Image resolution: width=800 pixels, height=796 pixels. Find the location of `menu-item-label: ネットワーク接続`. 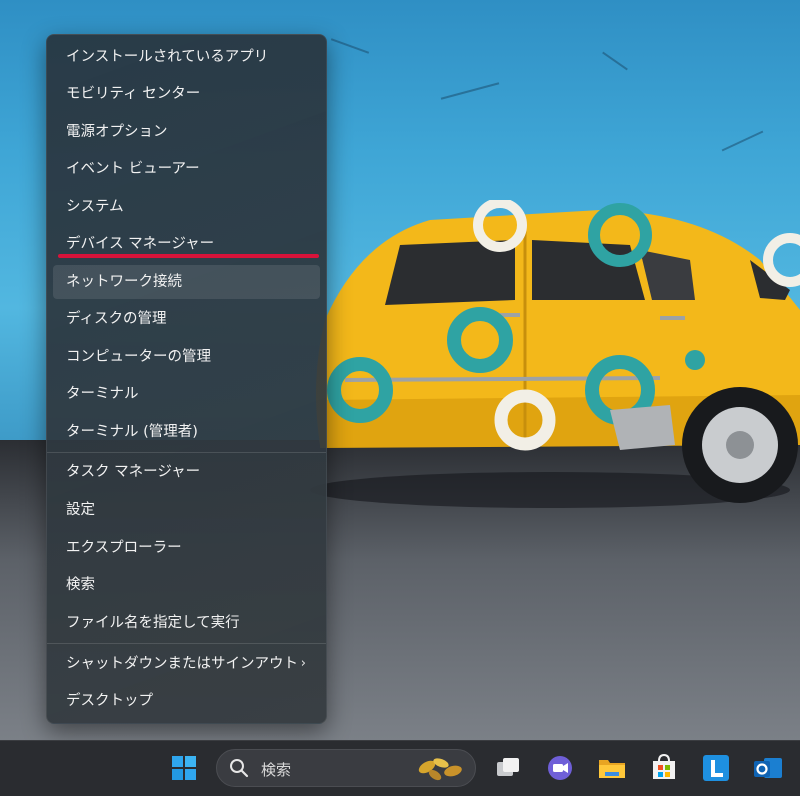

menu-item-label: ネットワーク接続 is located at coordinates (124, 282).